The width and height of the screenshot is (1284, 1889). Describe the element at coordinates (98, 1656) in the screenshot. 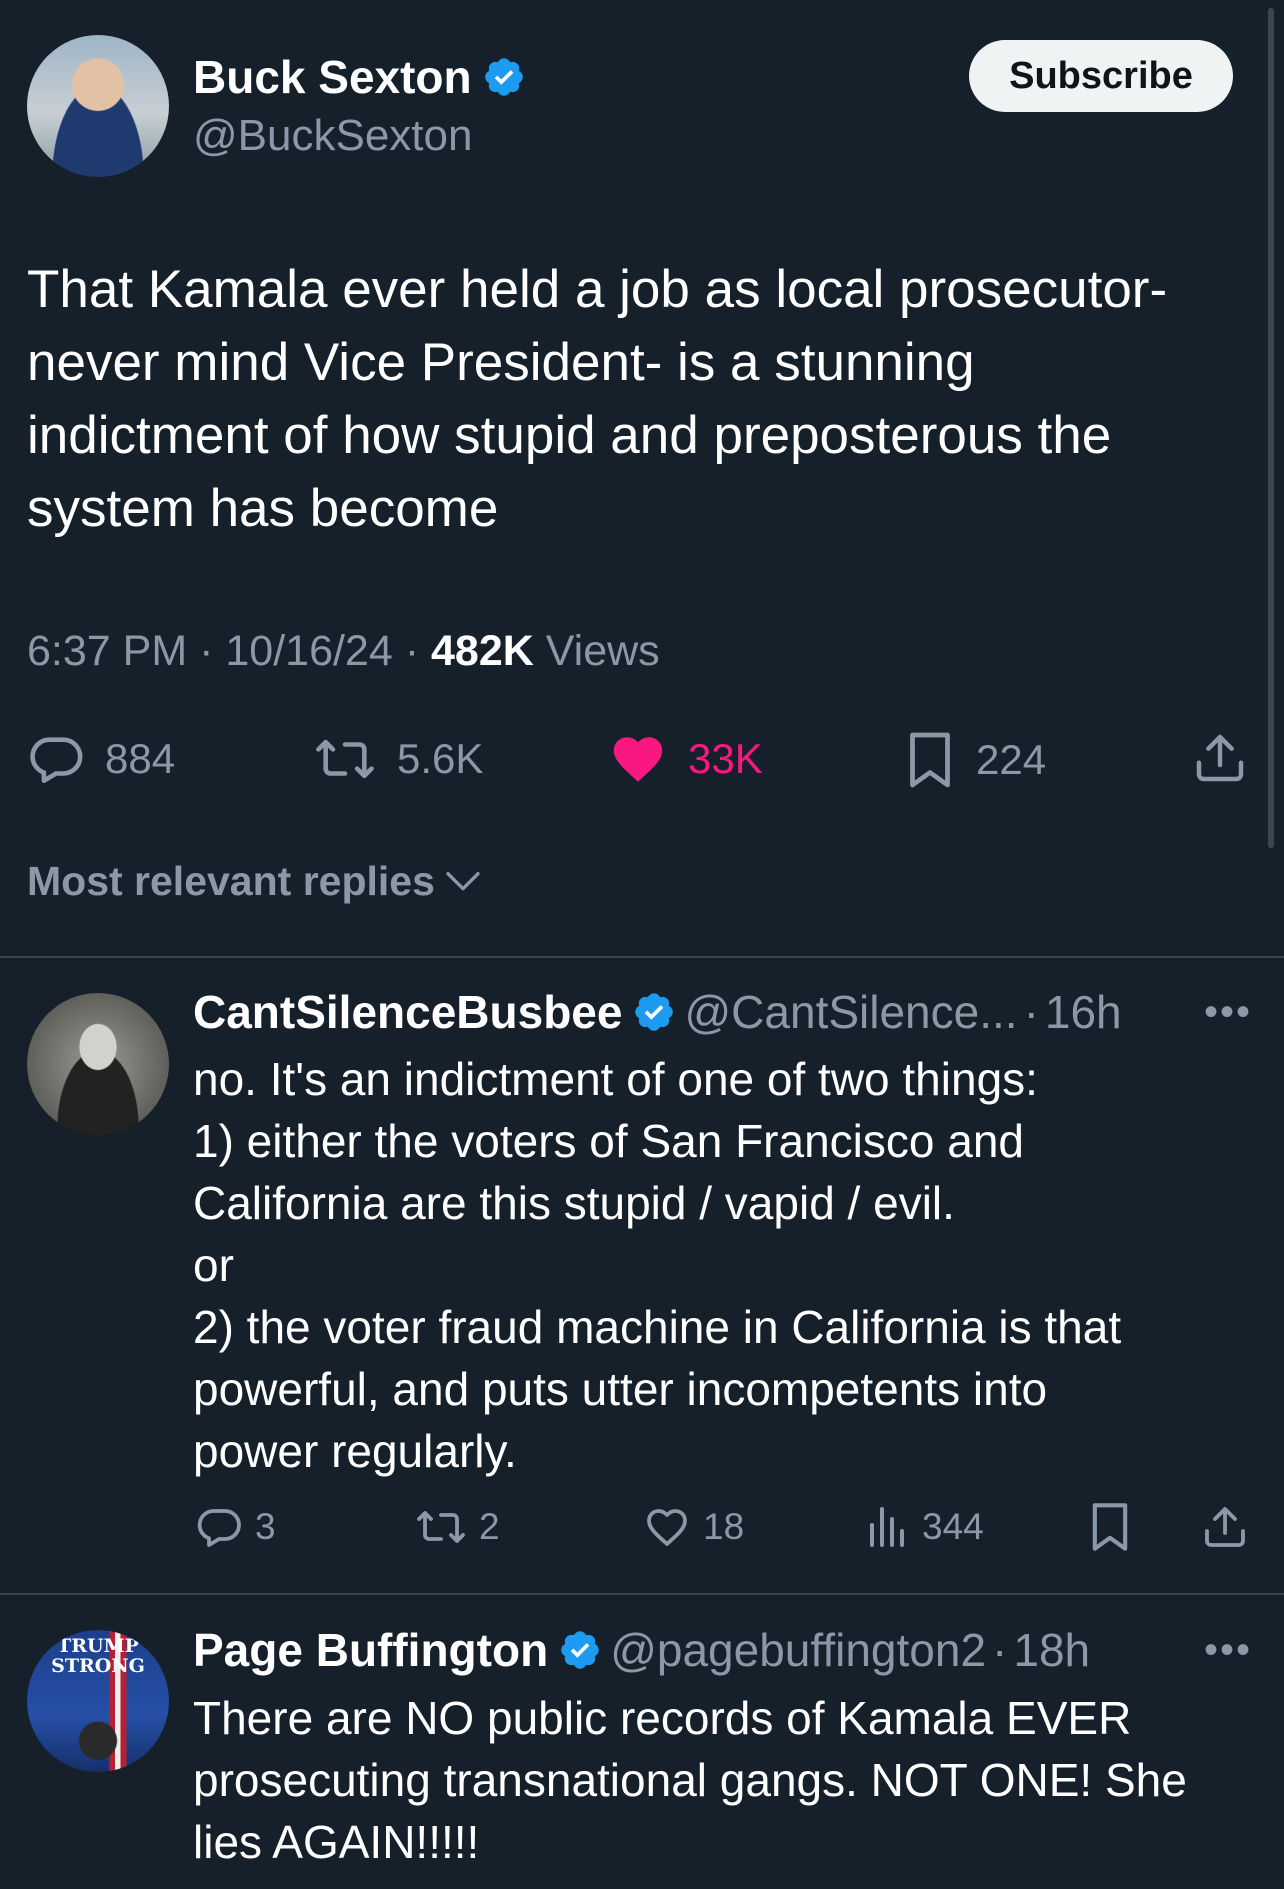

I see `avatar-text: TRUMP STRONG` at that location.